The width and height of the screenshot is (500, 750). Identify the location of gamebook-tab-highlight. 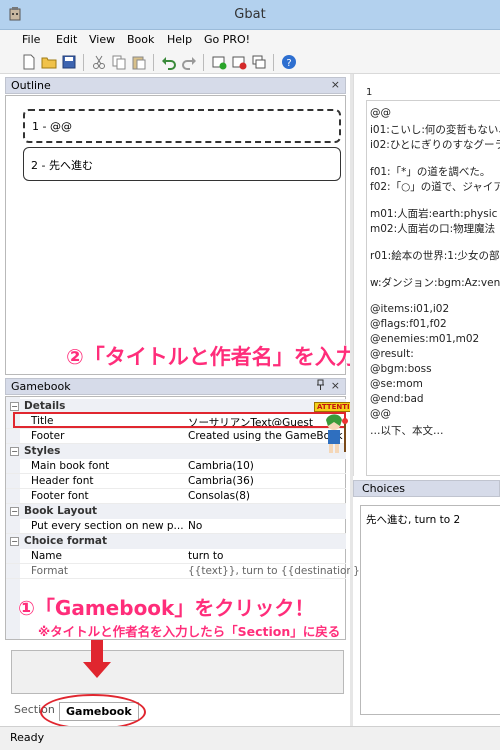
(93, 712).